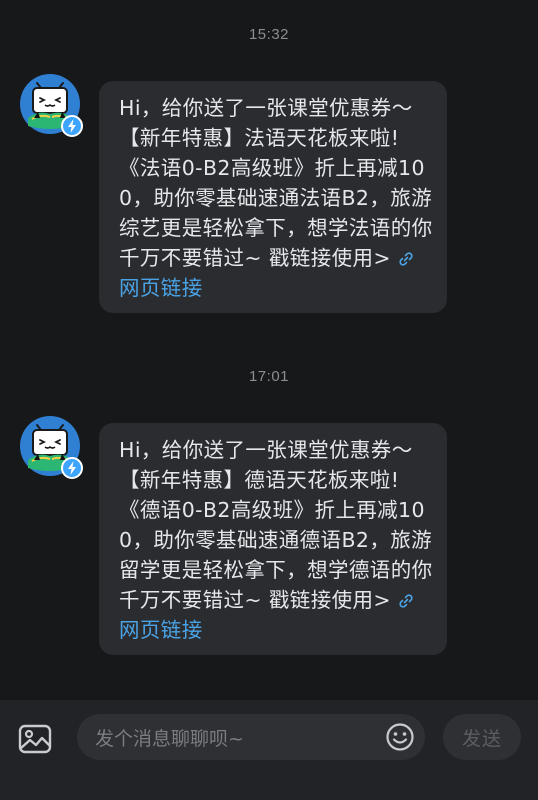  I want to click on composer-bar: 发个消息聊聊呗~ 发送, so click(269, 750).